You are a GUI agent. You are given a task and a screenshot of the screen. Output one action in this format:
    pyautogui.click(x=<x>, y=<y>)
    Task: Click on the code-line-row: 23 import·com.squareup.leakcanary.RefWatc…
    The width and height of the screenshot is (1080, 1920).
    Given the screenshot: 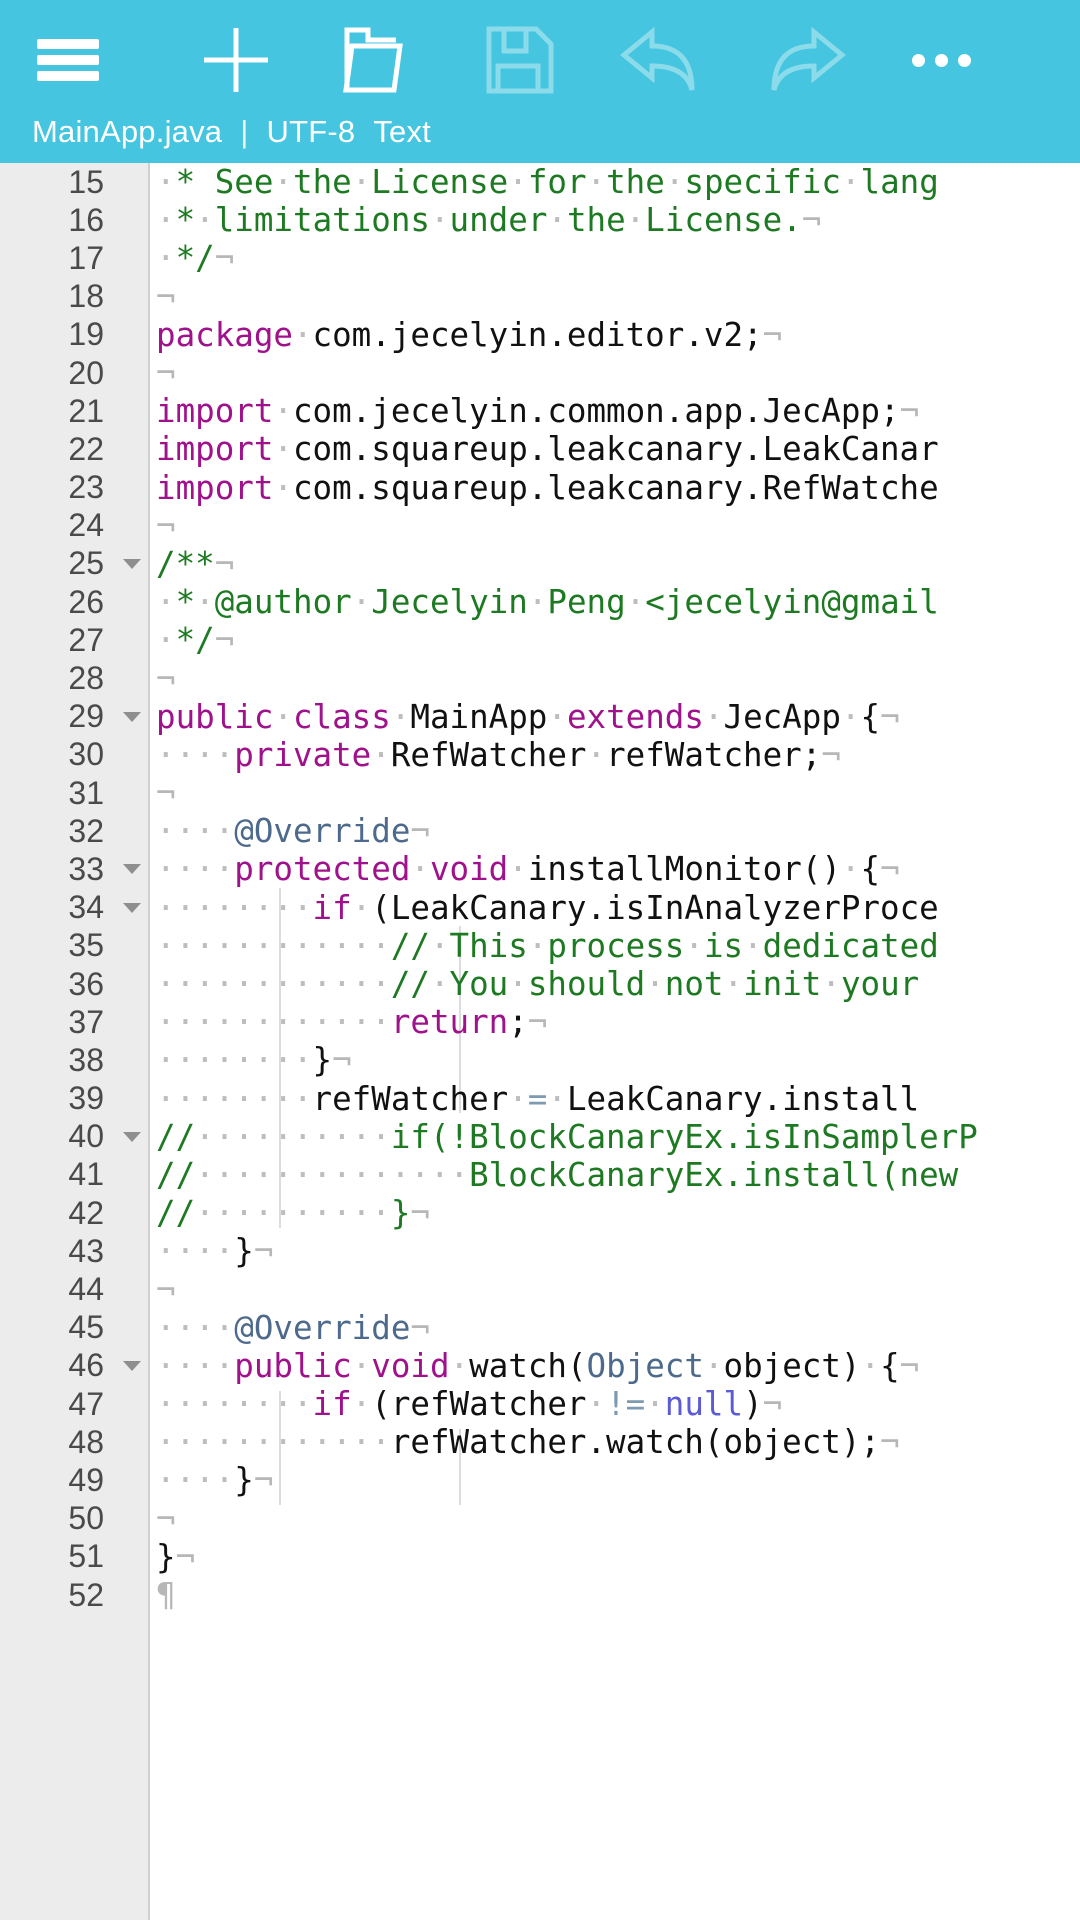 What is the action you would take?
    pyautogui.click(x=540, y=488)
    